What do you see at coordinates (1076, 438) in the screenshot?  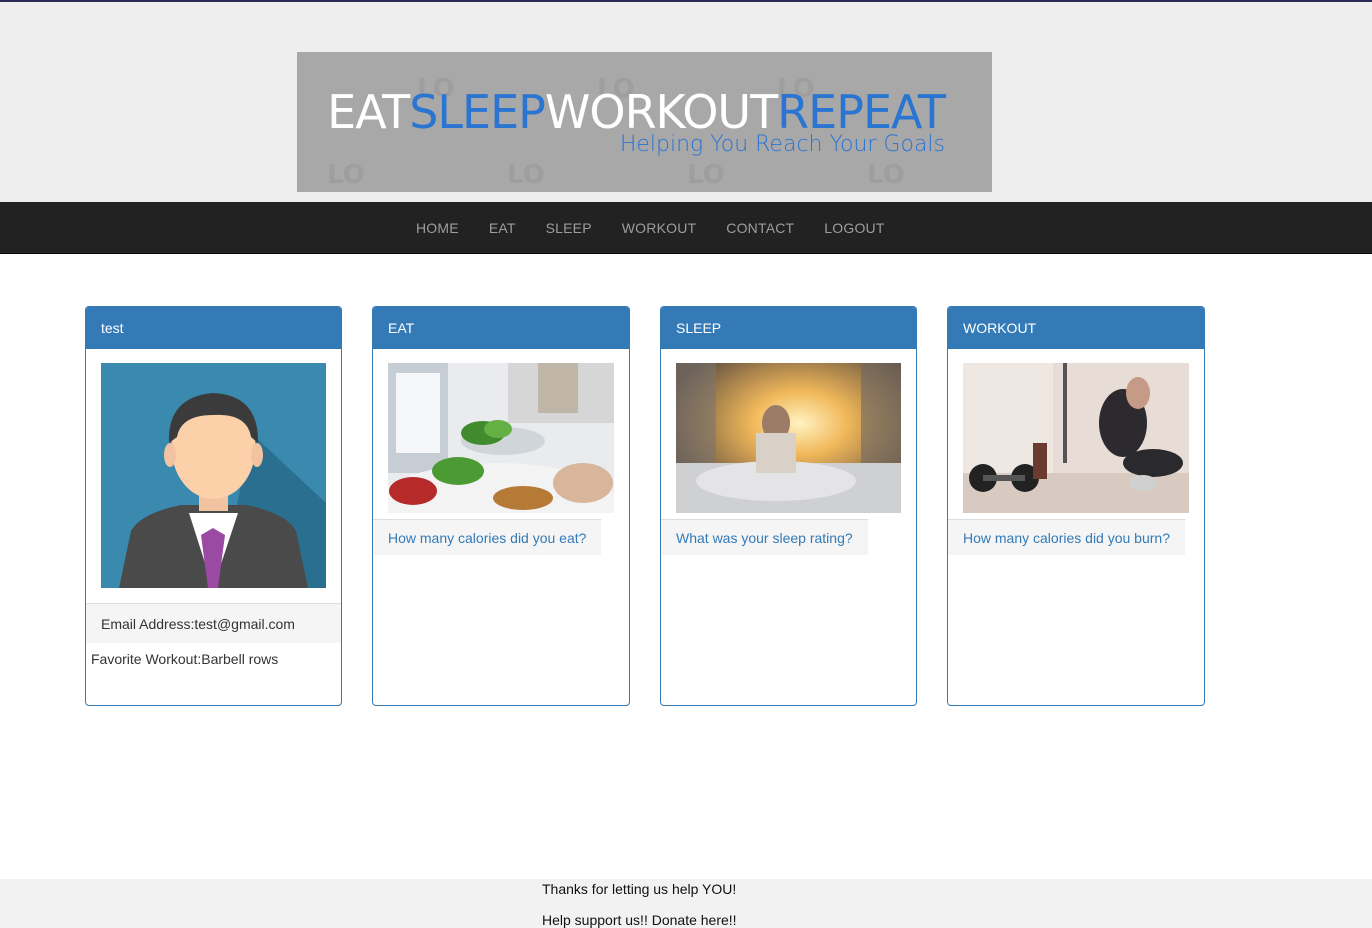 I see `workout-photo` at bounding box center [1076, 438].